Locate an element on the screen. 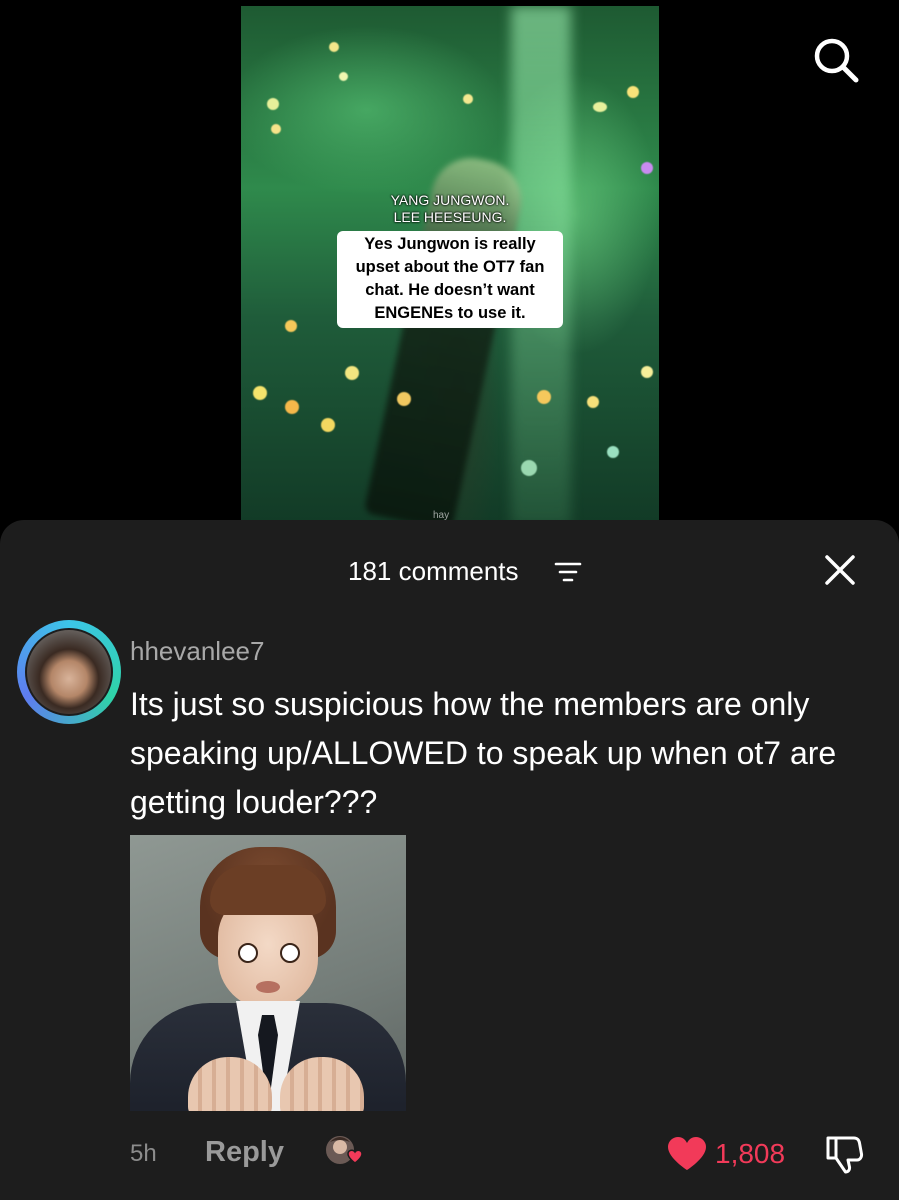 Image resolution: width=899 pixels, height=1200 pixels. caption-name-line: YANG JUNGWON. is located at coordinates (450, 200).